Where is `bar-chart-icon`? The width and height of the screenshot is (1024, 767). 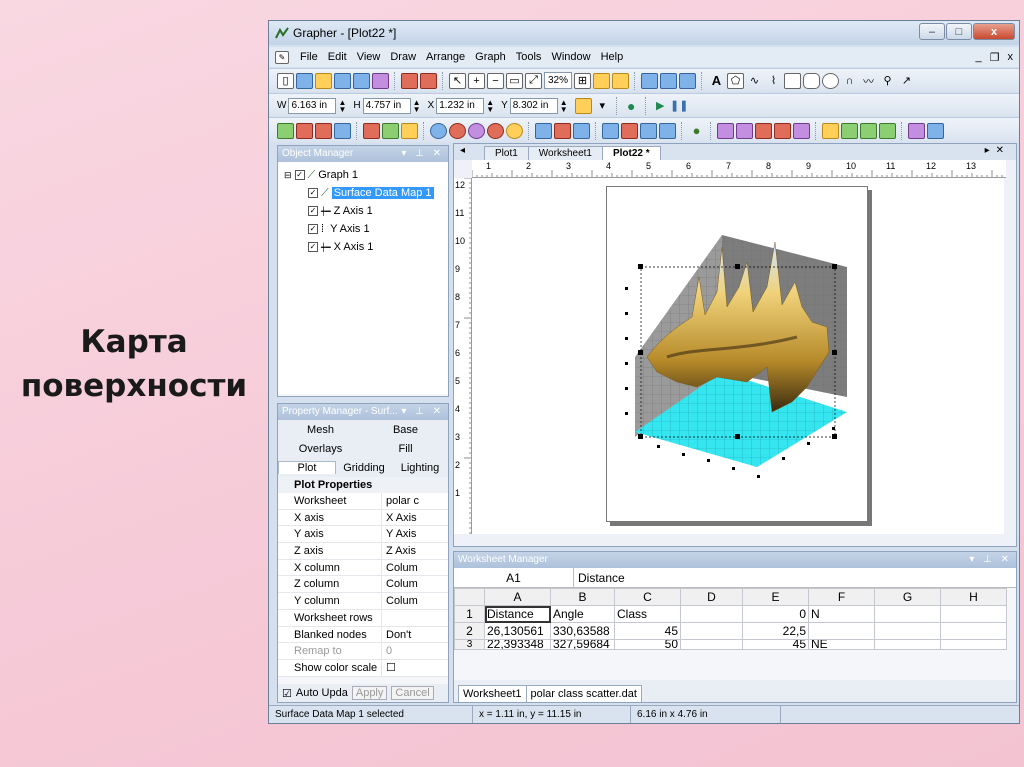 bar-chart-icon is located at coordinates (371, 130).